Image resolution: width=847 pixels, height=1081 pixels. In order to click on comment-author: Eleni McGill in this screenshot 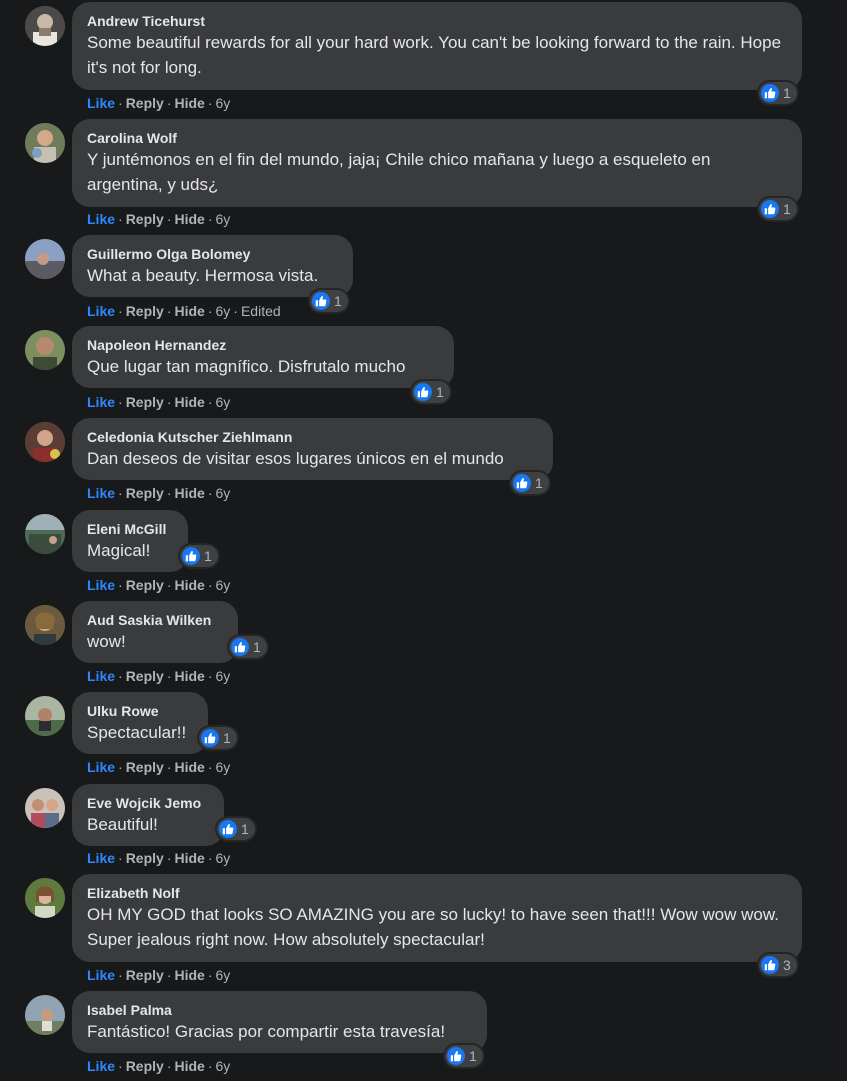, I will do `click(130, 529)`.